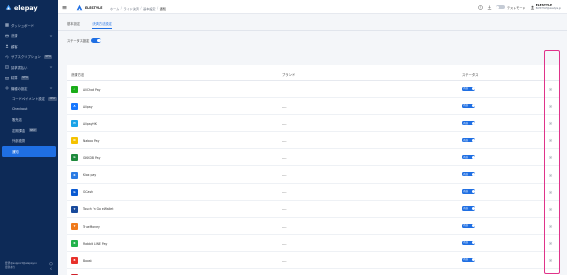  Describe the element at coordinates (313, 243) in the screenshot. I see `table-row: R Rabbit LINE Pay ---- 有効` at that location.